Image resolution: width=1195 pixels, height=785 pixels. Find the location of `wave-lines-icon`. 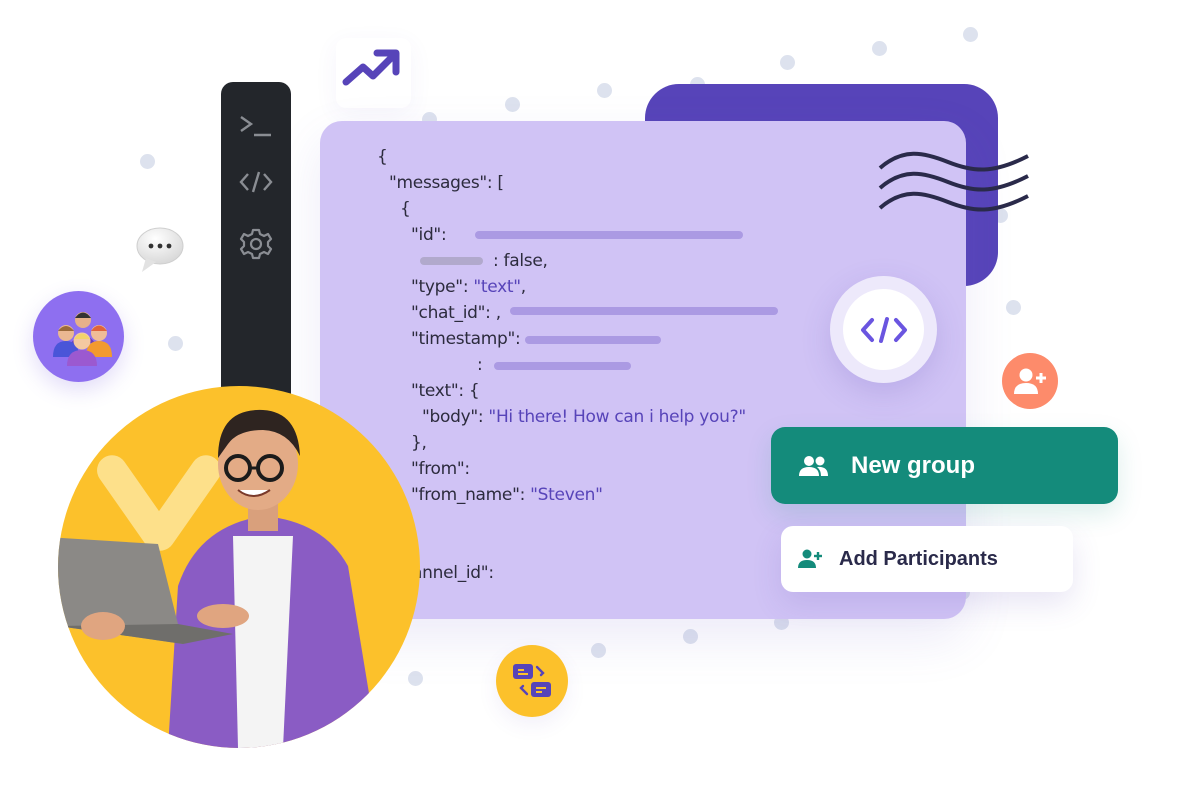

wave-lines-icon is located at coordinates (953, 181).